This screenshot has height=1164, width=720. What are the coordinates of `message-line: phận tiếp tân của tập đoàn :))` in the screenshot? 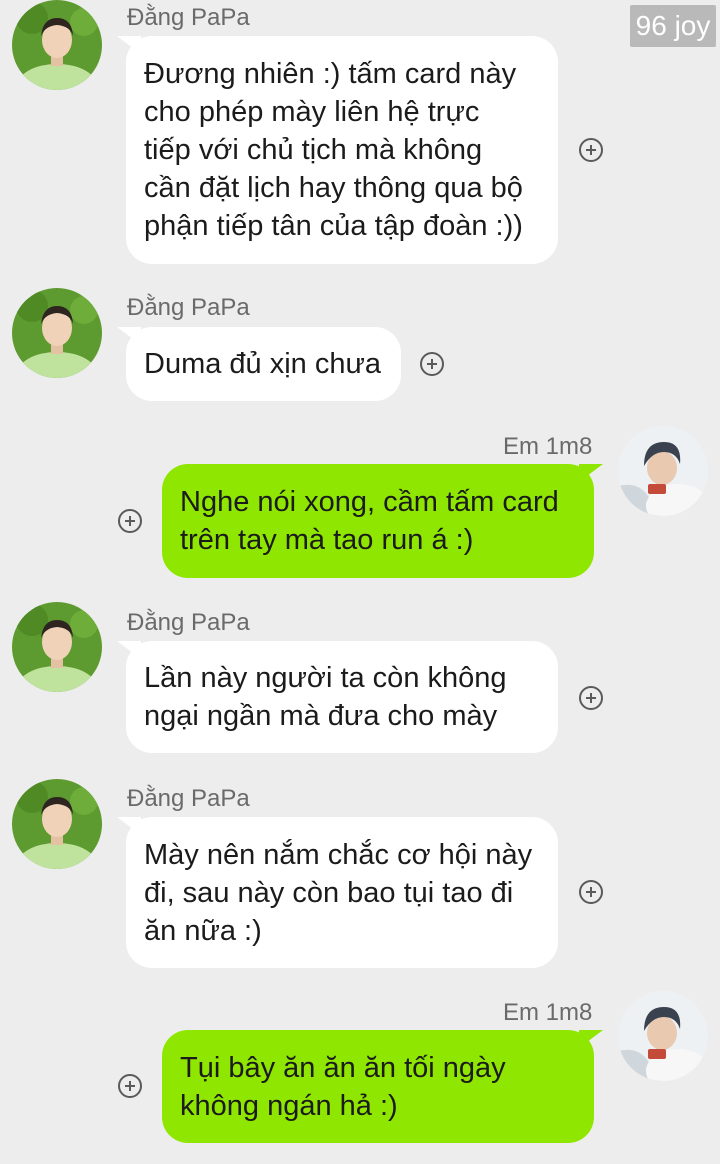 It's located at (333, 226).